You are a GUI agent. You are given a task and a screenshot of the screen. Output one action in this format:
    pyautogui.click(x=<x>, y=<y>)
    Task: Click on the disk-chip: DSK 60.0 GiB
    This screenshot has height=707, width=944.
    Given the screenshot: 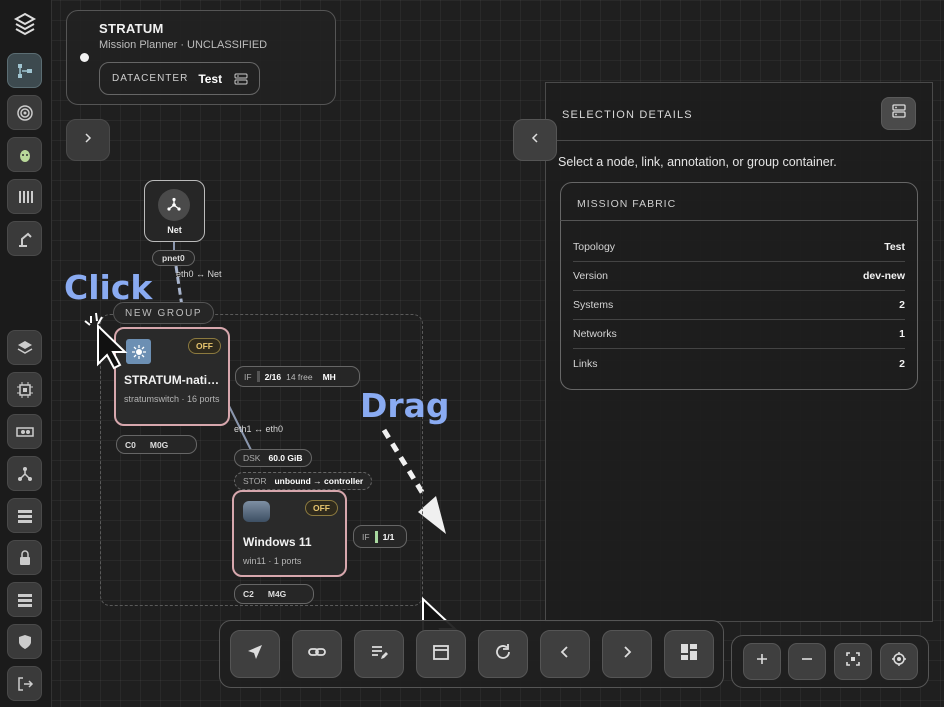 What is the action you would take?
    pyautogui.click(x=273, y=458)
    